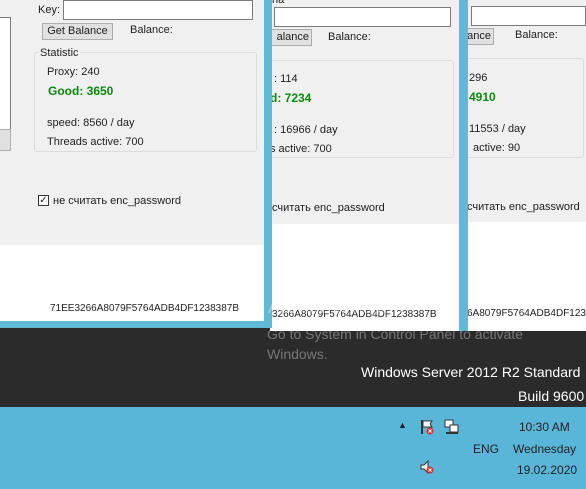 Image resolution: width=586 pixels, height=489 pixels. Describe the element at coordinates (335, 307) in the screenshot. I see `activation-watermark-line1: Activate Windows` at that location.